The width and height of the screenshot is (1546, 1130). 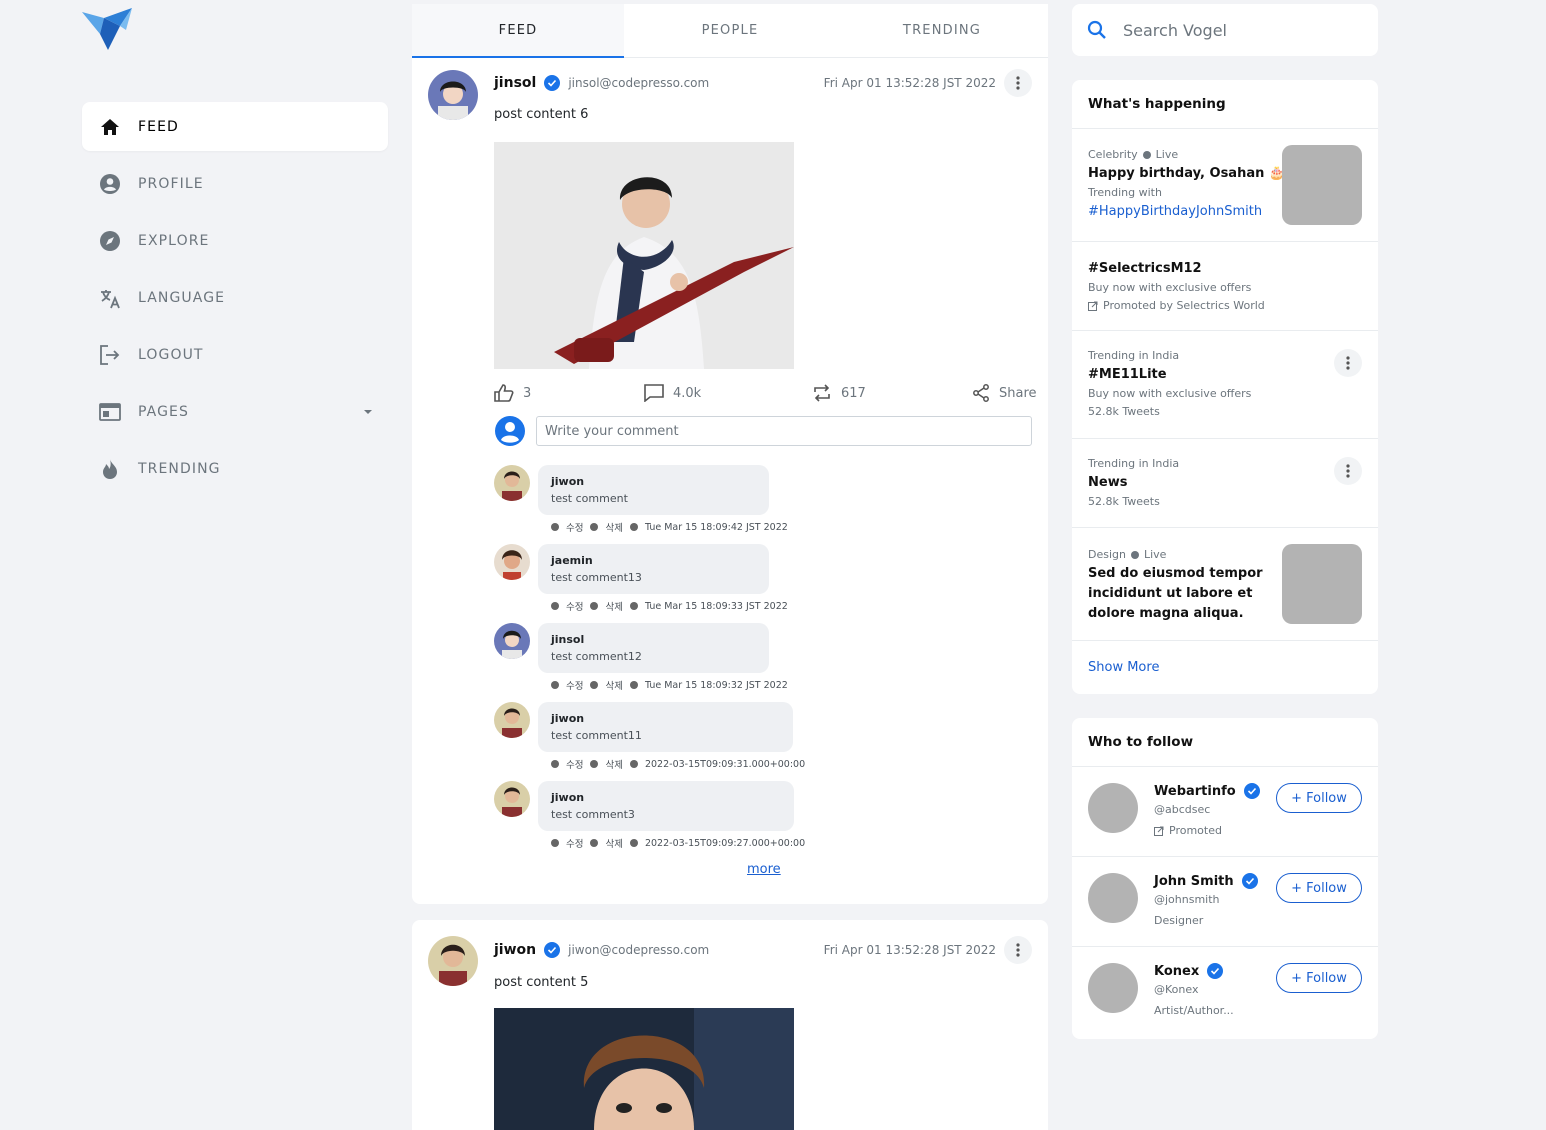 I want to click on post-text: post content 6, so click(x=541, y=114).